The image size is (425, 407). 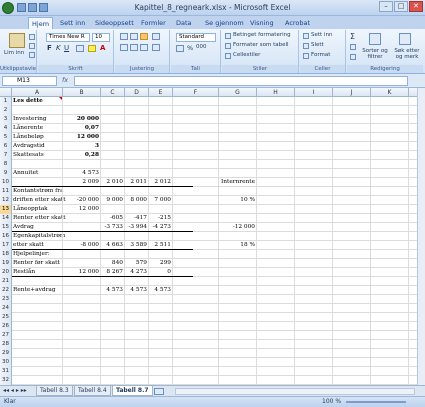 I want to click on formula-input, so click(x=241, y=81).